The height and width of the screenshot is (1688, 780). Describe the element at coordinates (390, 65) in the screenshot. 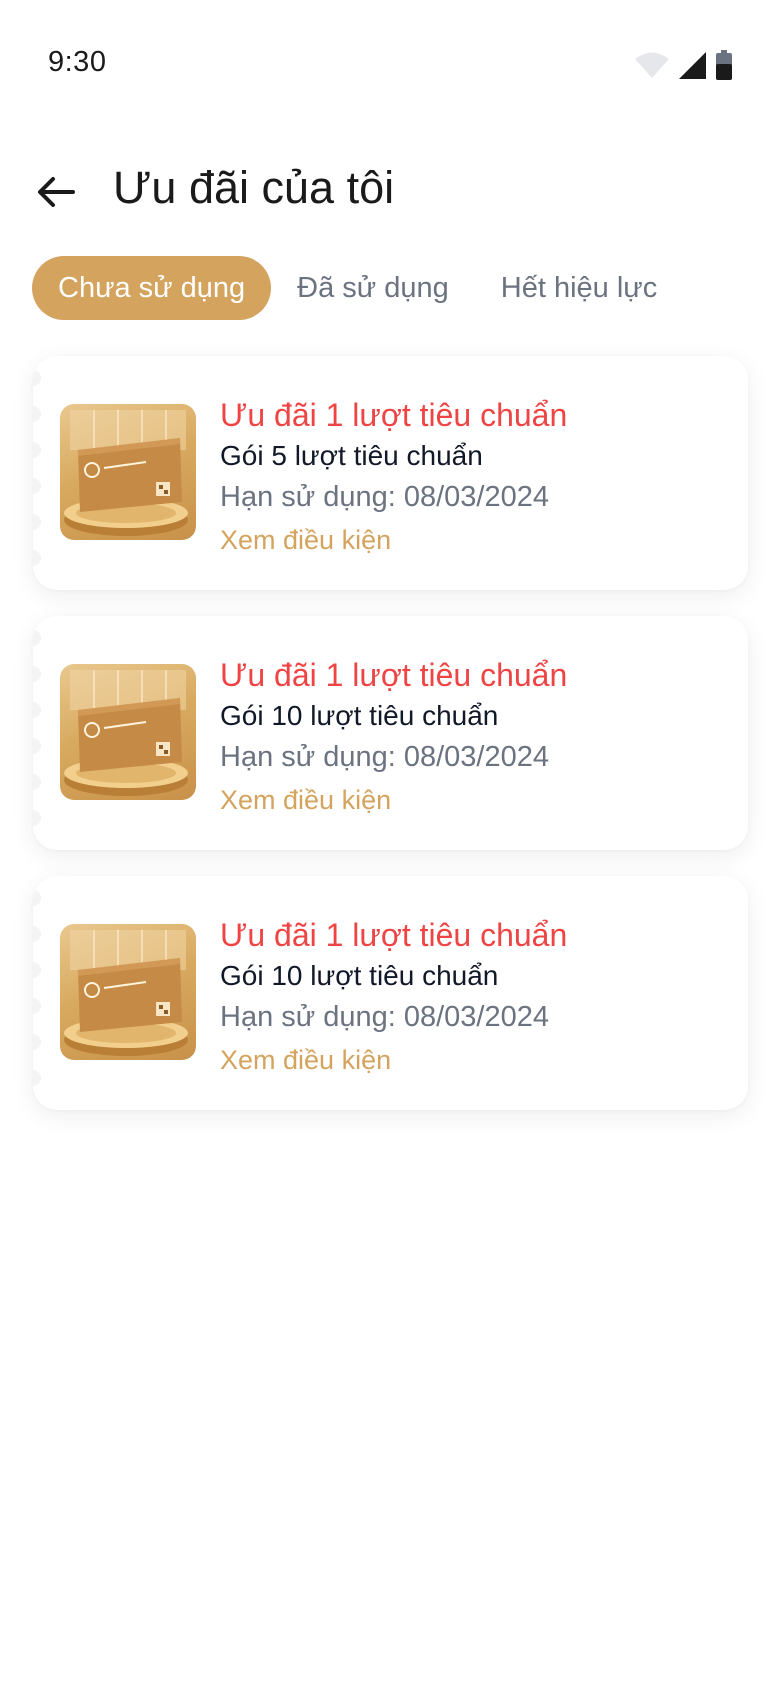

I see `status-bar: 9:30` at that location.